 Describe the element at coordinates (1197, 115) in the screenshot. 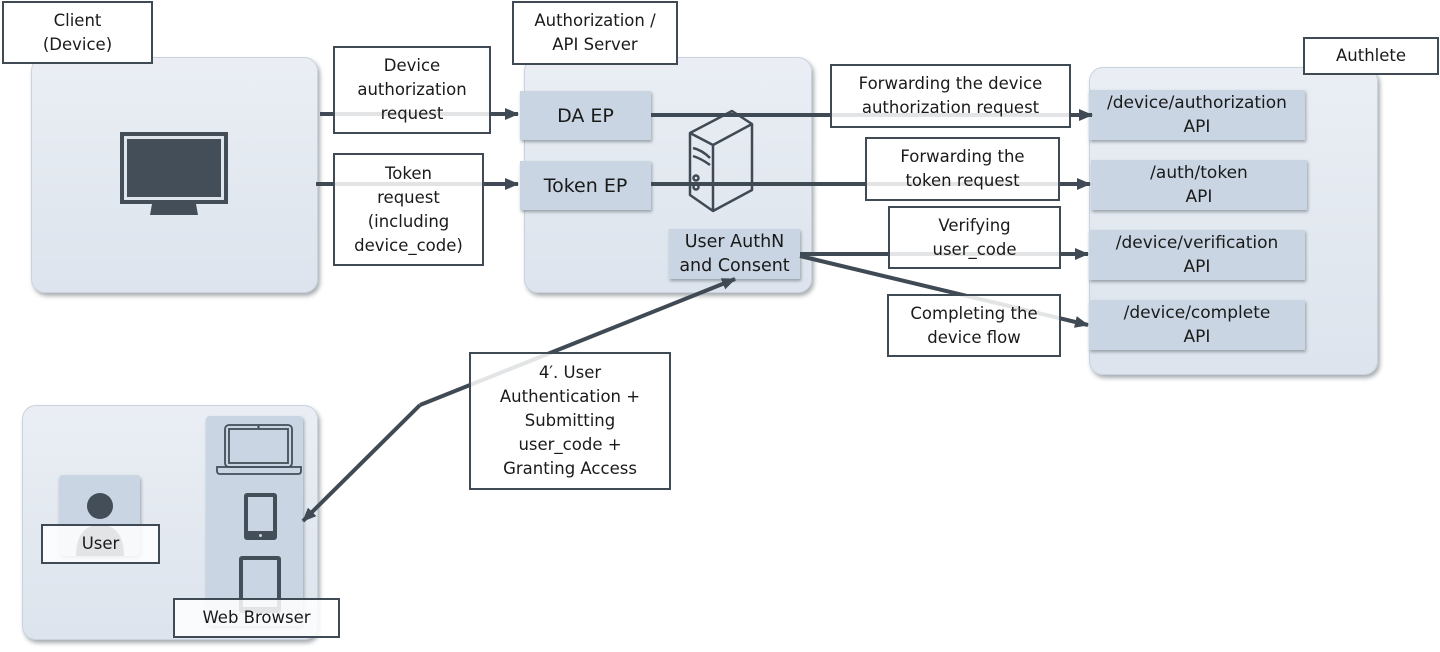

I see `device-authorization-api: /device/authorization API` at that location.